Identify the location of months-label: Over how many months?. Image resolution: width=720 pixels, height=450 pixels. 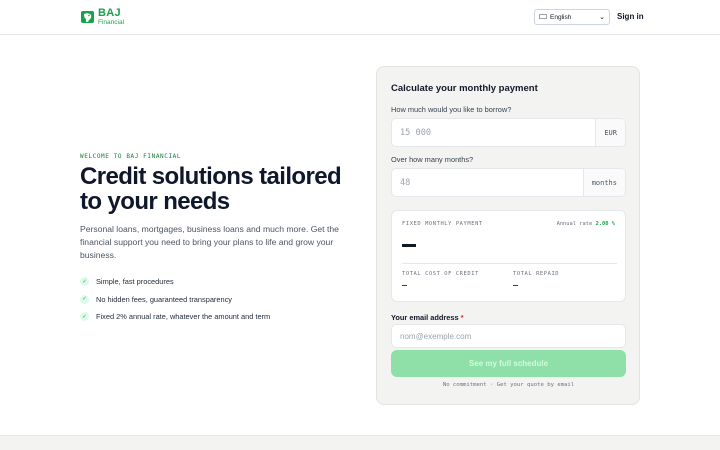
(432, 159).